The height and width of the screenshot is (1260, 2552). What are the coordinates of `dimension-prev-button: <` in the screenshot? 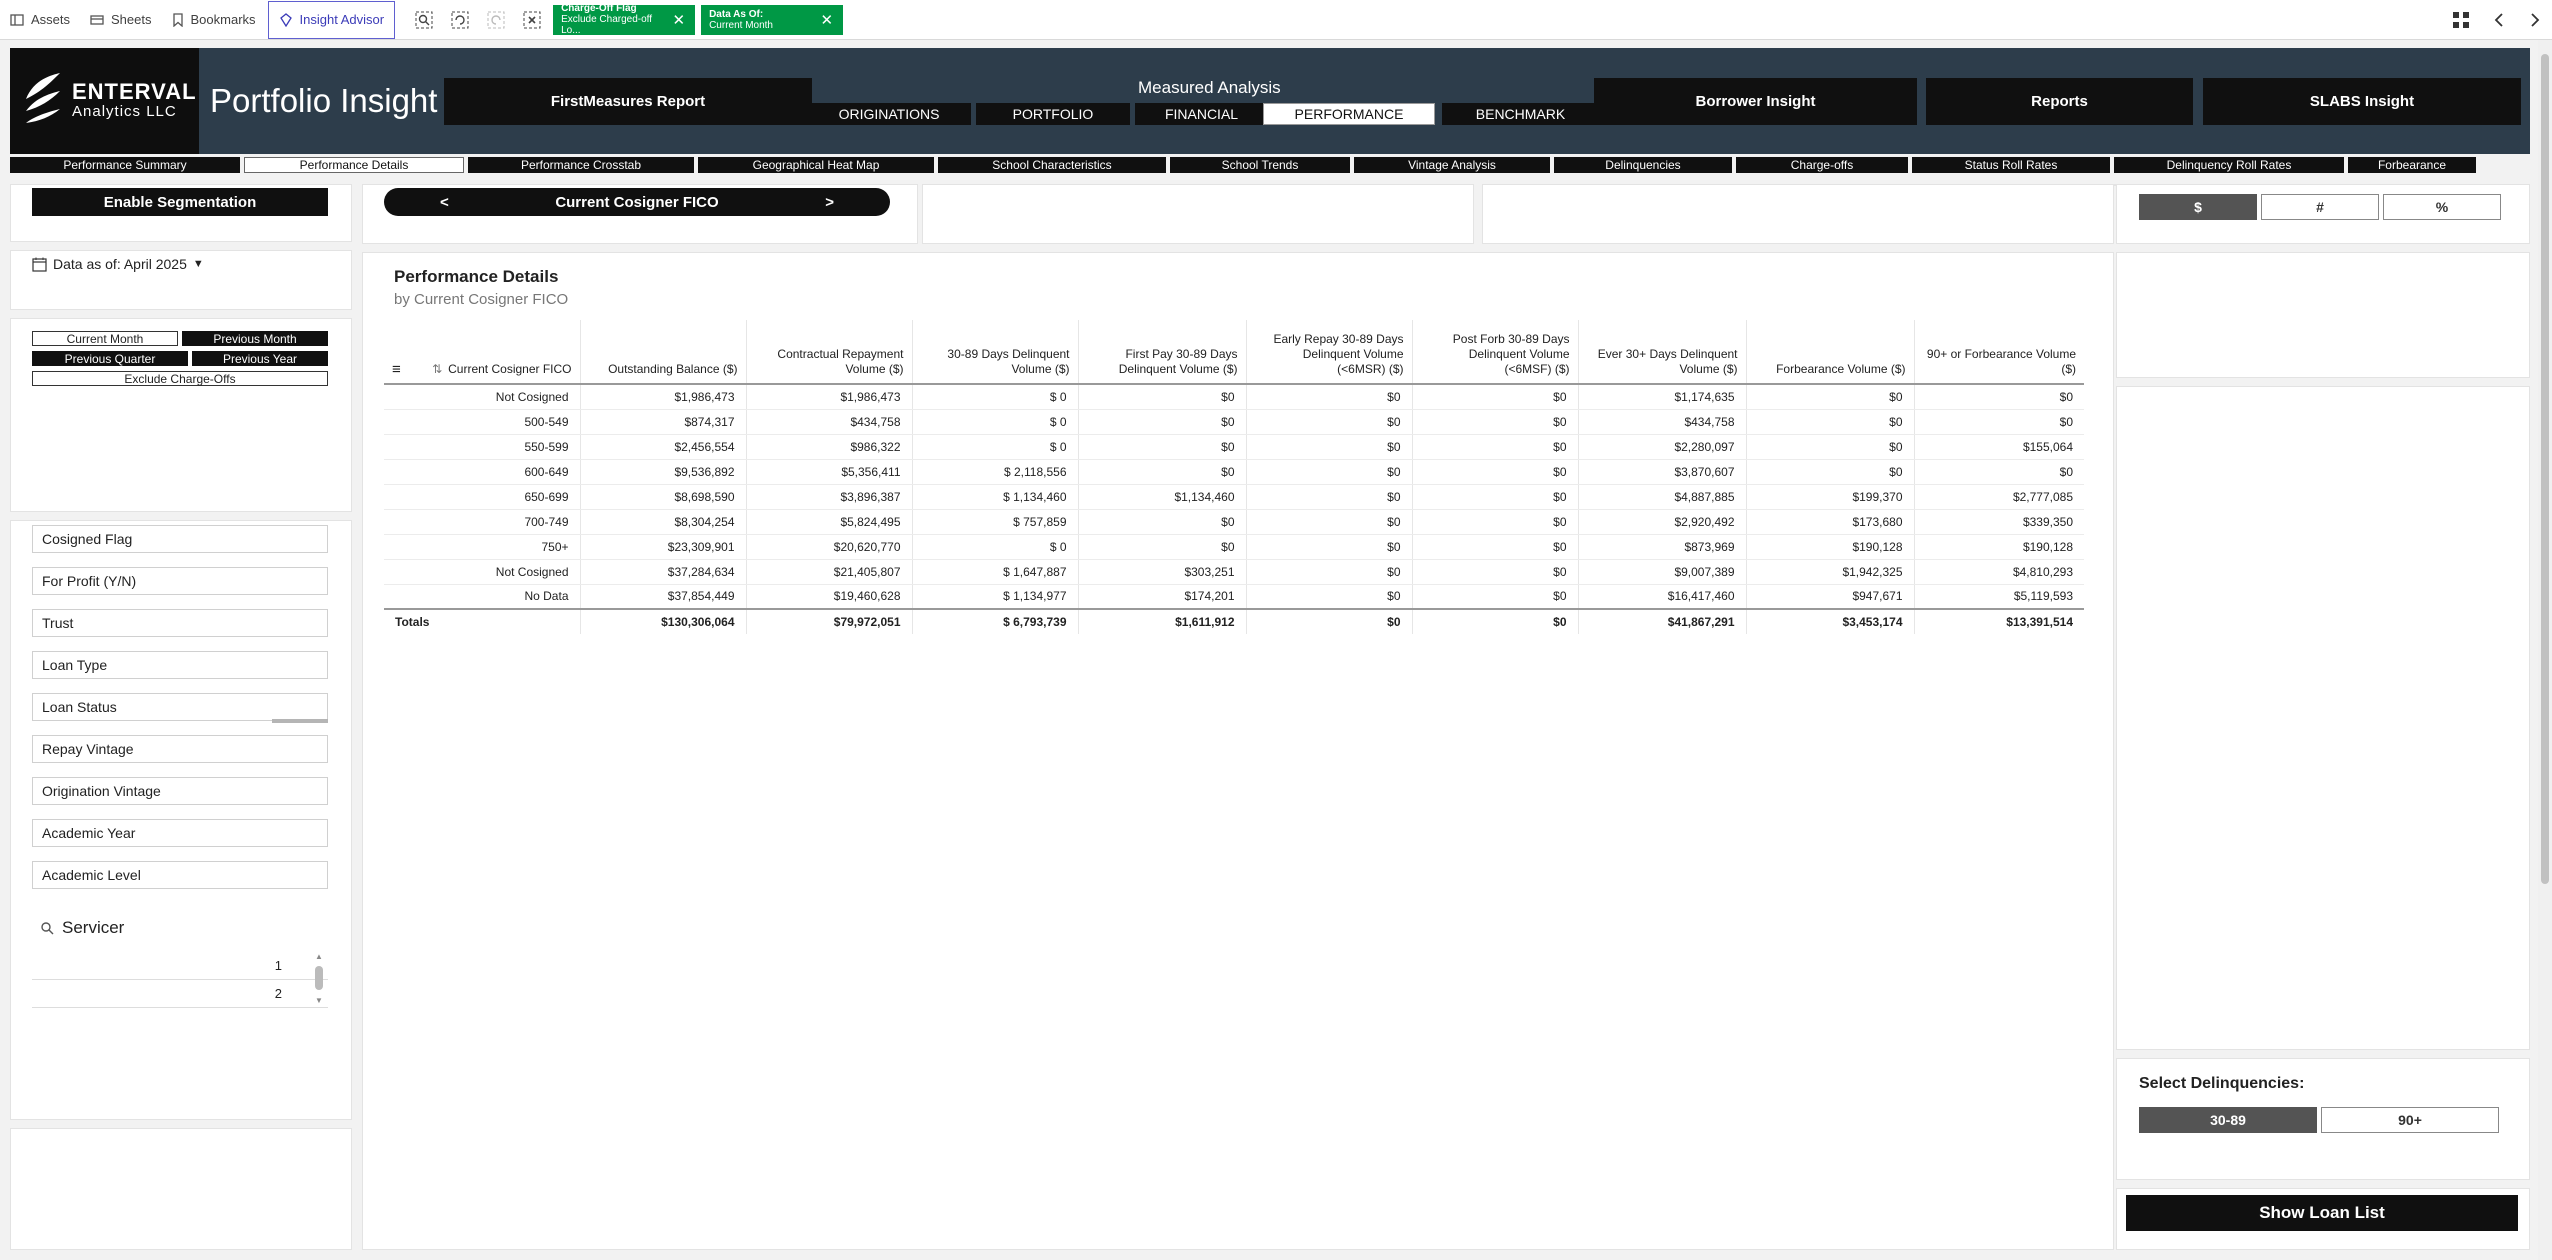 It's located at (444, 202).